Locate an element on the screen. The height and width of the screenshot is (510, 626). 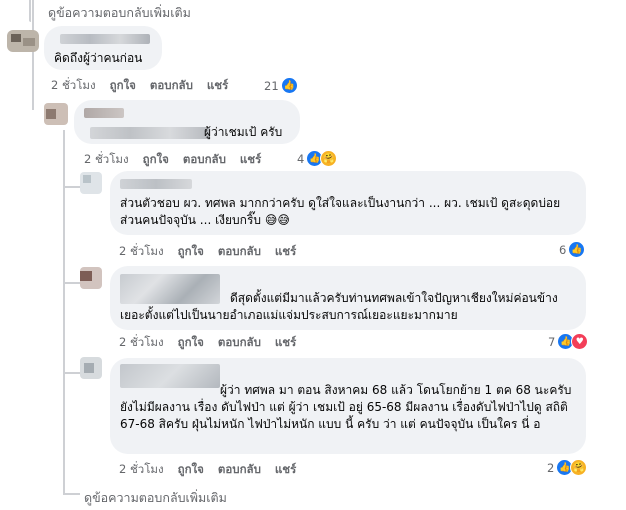
reaction-summary: 6 👍 is located at coordinates (572, 249).